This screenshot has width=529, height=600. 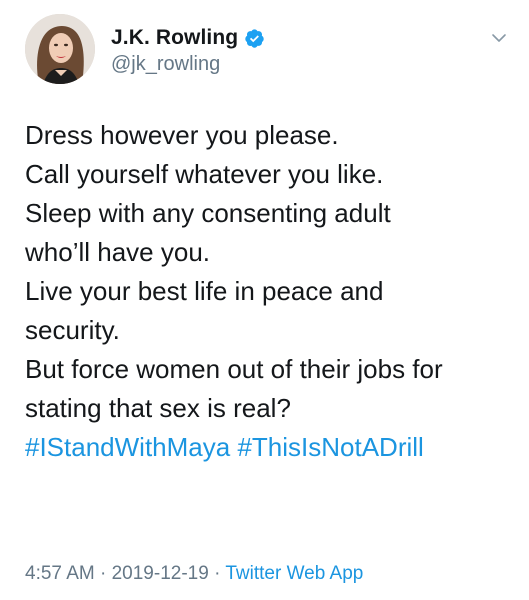 I want to click on tweet-text-line: who’ll have you., so click(x=117, y=252).